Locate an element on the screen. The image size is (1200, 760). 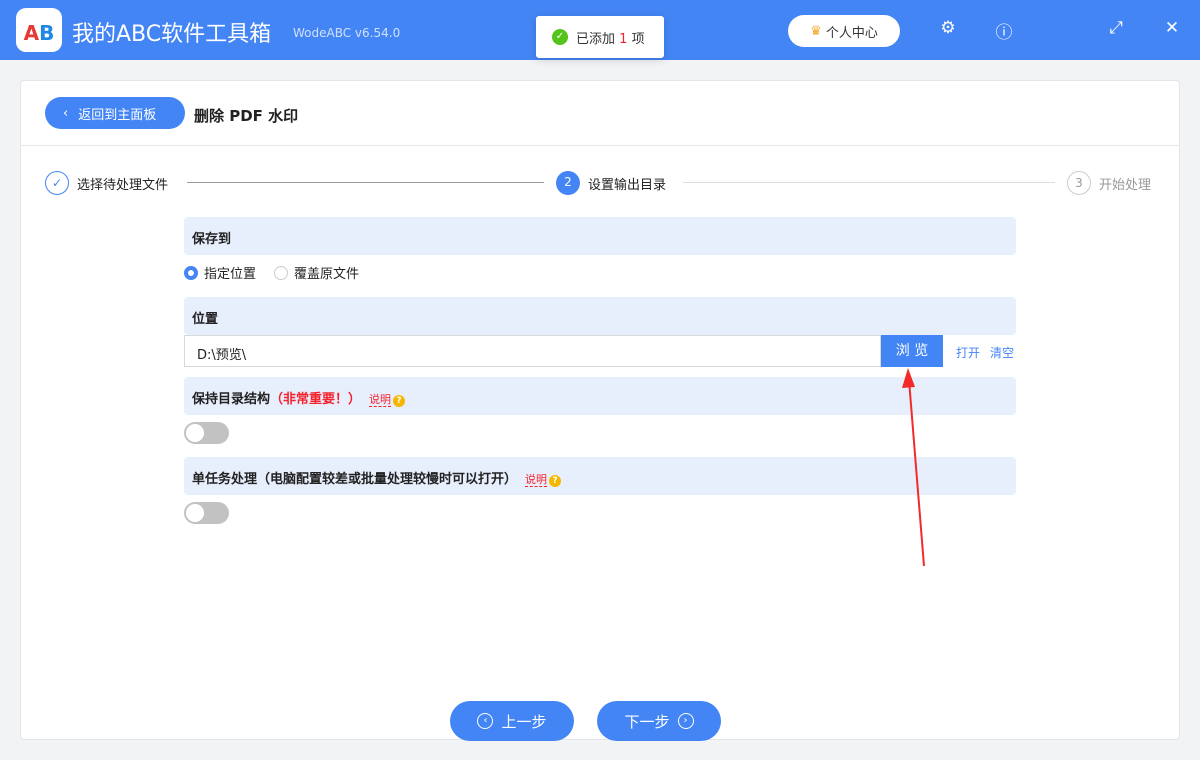
chevron-right-circle-icon: › is located at coordinates (685, 721).